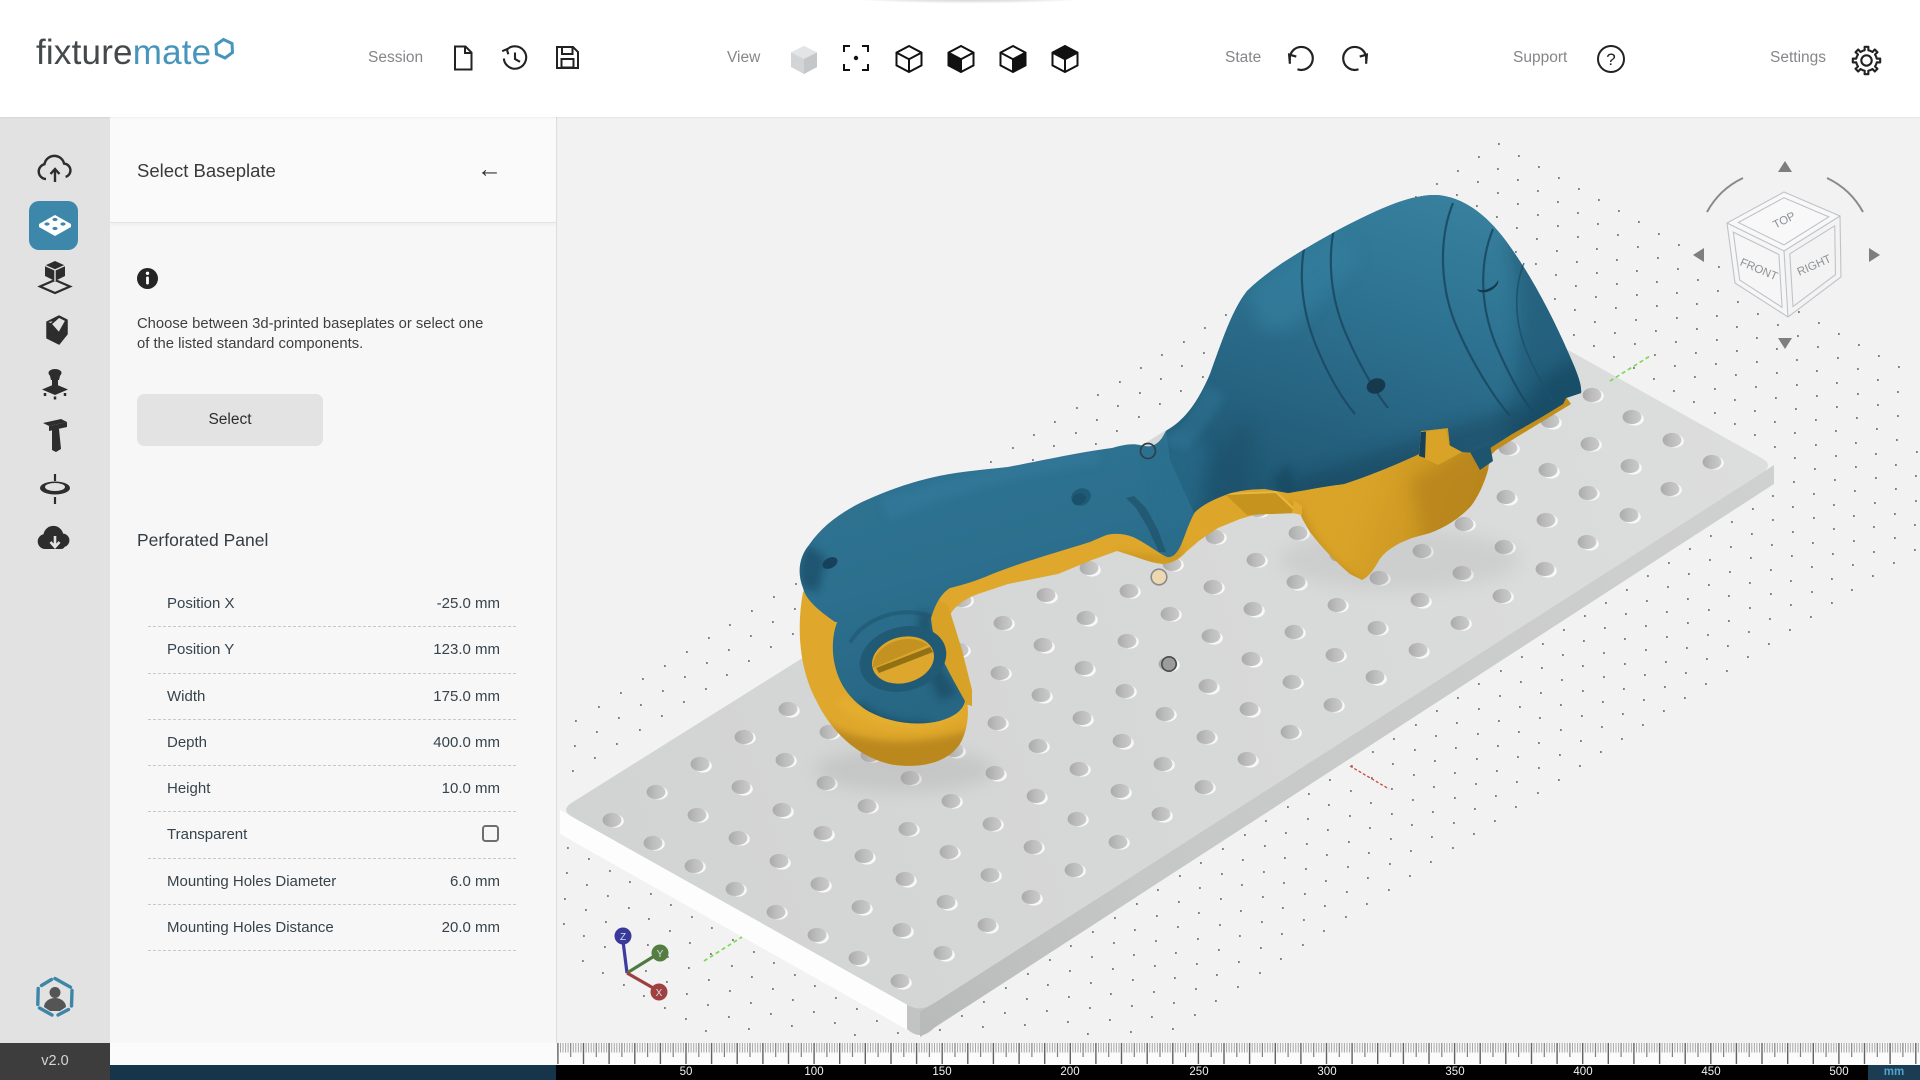 The height and width of the screenshot is (1080, 1920). I want to click on svg-text: Z, so click(623, 937).